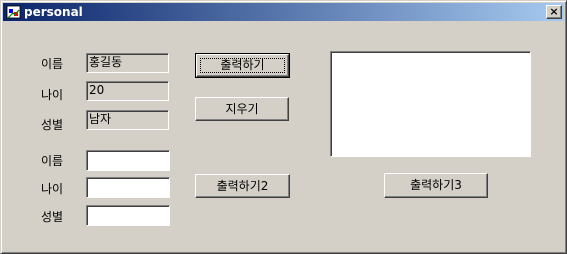 This screenshot has width=567, height=254. I want to click on age-input, so click(128, 187).